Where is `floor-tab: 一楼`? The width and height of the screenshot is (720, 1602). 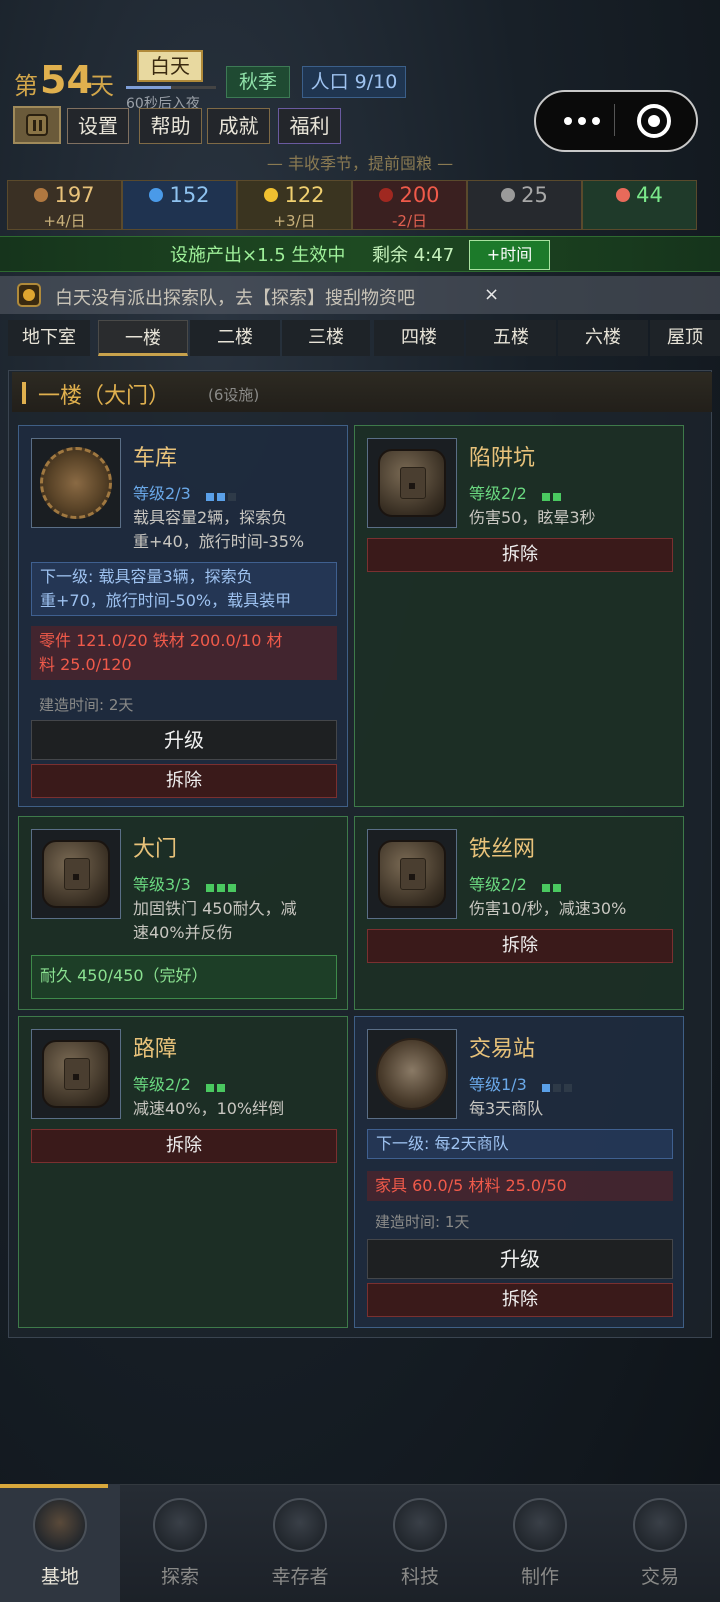
floor-tab: 一楼 is located at coordinates (143, 338).